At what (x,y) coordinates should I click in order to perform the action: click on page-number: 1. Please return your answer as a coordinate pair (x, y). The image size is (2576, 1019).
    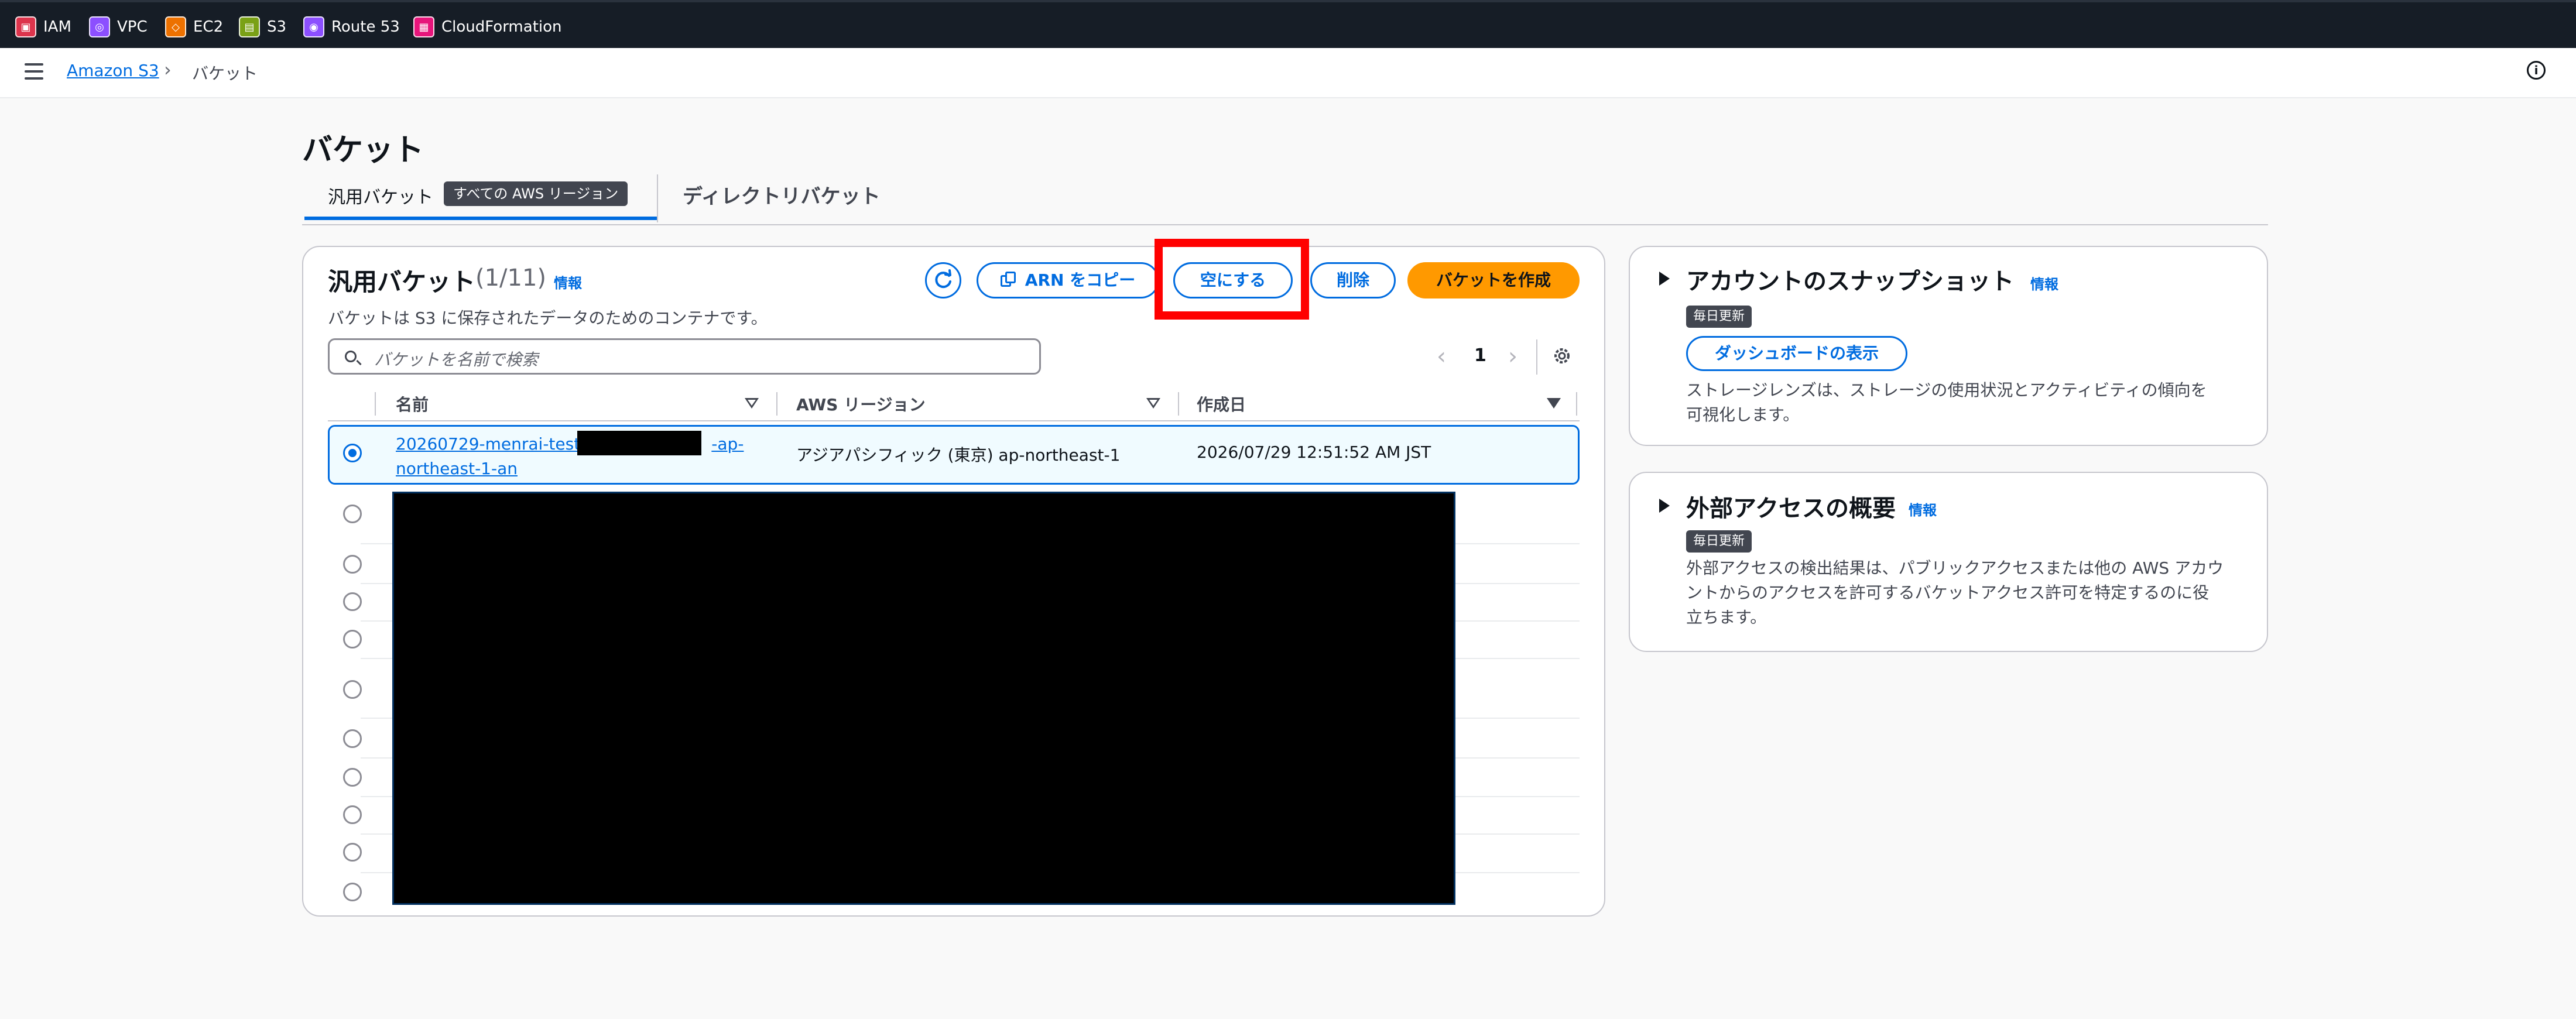
    Looking at the image, I should click on (1480, 355).